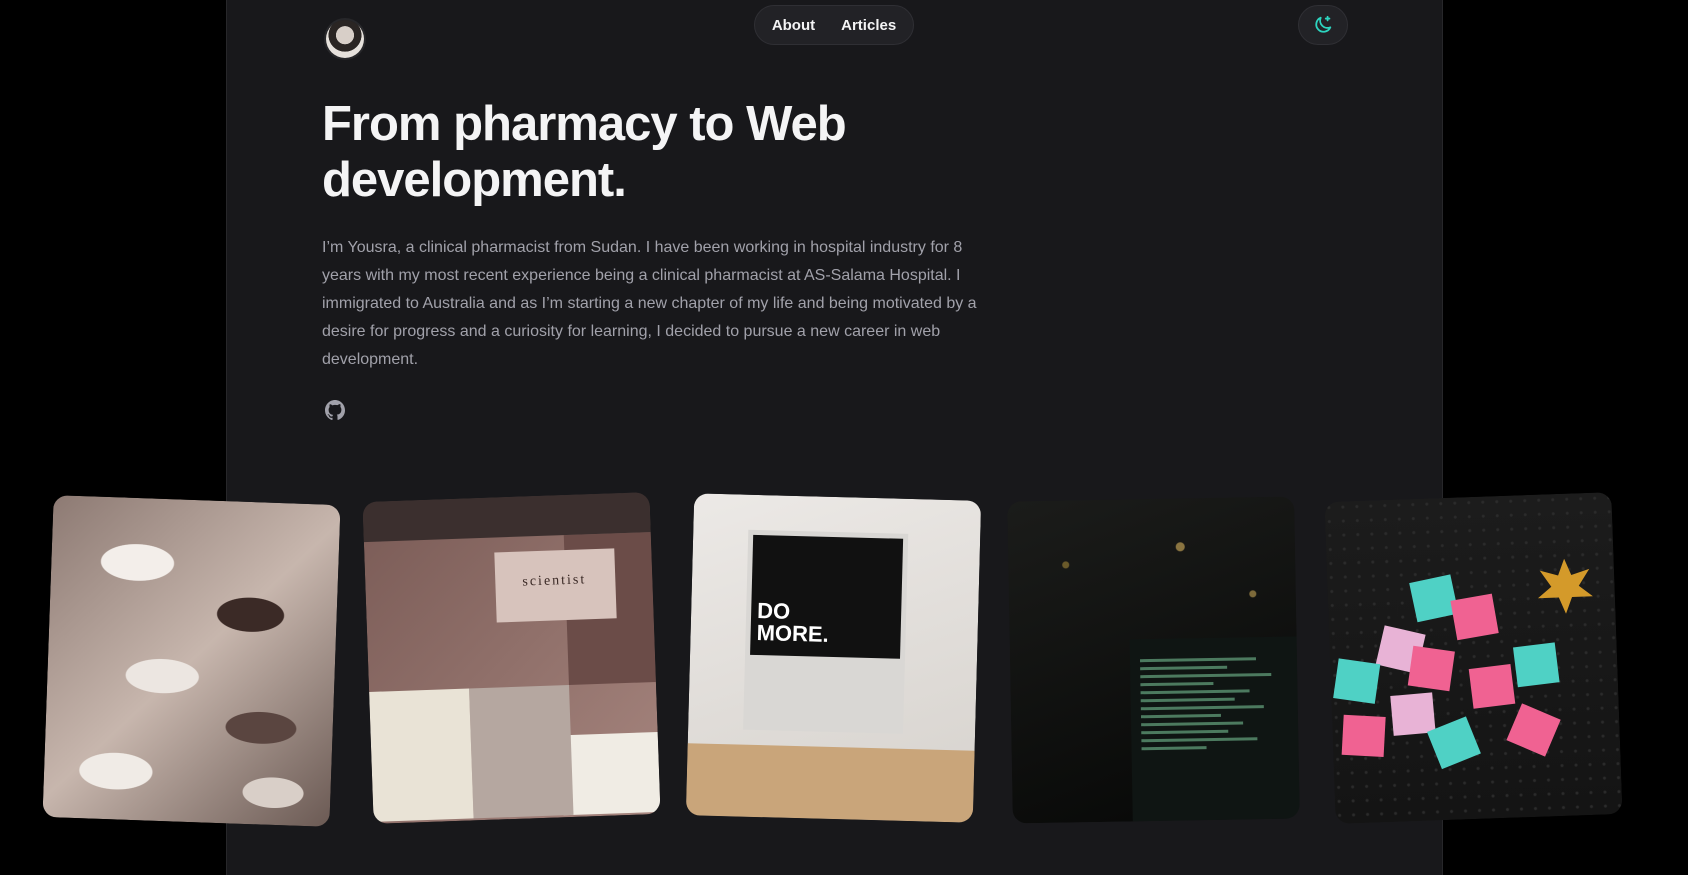 This screenshot has height=875, width=1688. I want to click on photo-laptop-code, so click(1153, 660).